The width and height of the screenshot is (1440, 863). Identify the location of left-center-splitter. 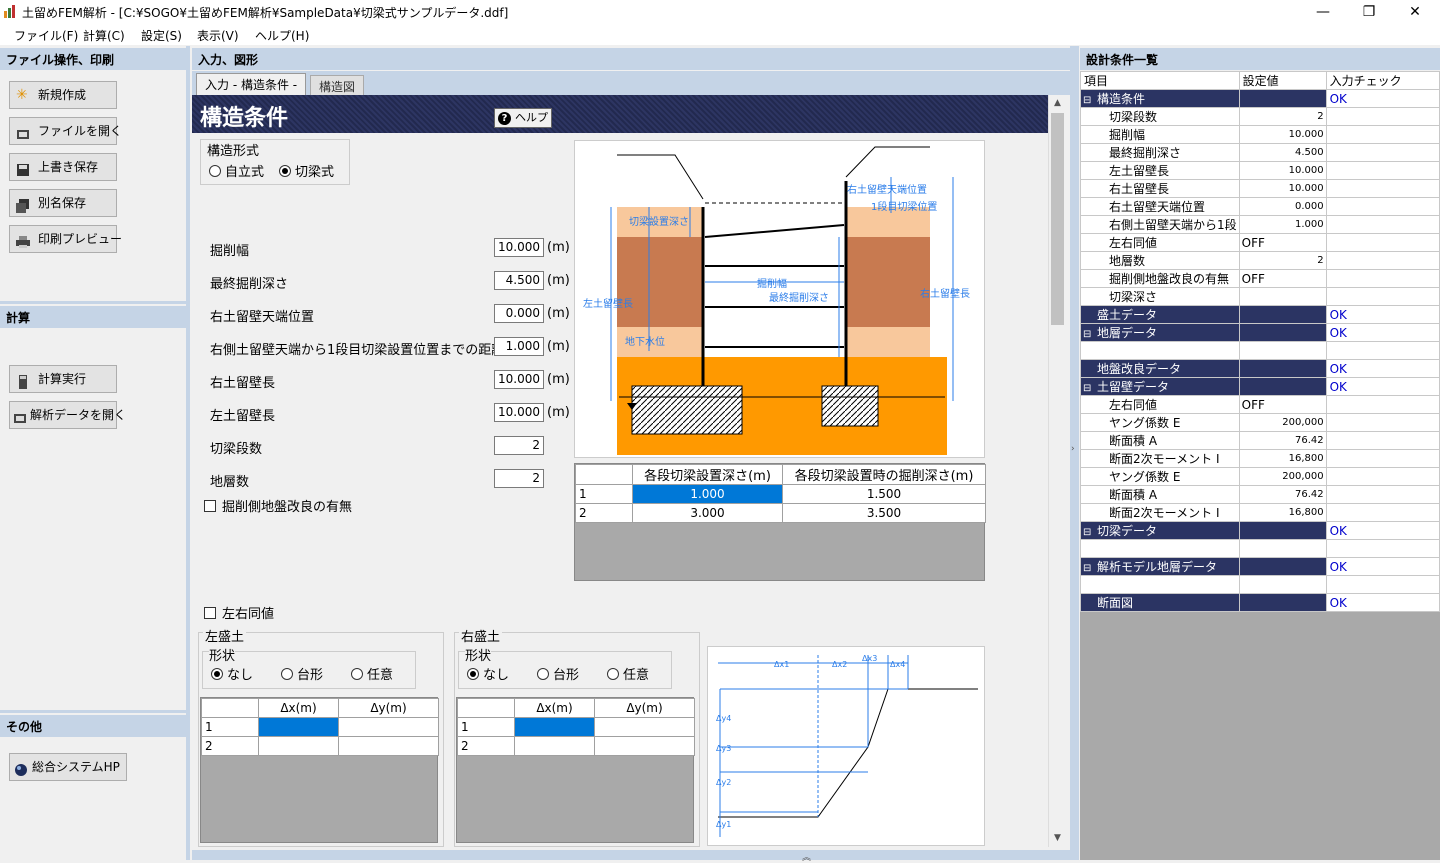
(188, 453).